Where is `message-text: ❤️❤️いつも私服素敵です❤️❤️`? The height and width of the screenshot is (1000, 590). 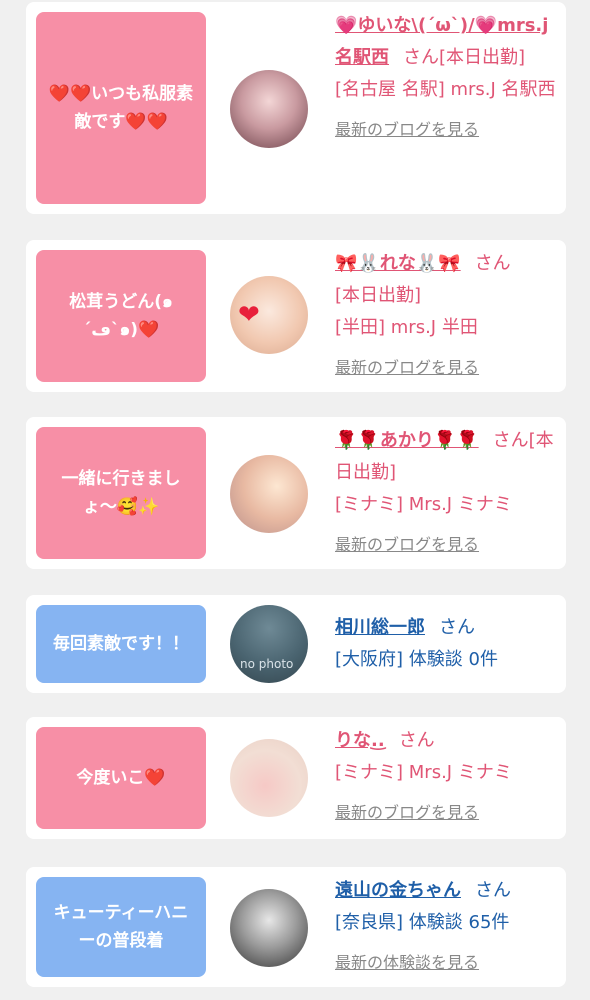
message-text: ❤️❤️いつも私服素敵です❤️❤️ is located at coordinates (121, 108).